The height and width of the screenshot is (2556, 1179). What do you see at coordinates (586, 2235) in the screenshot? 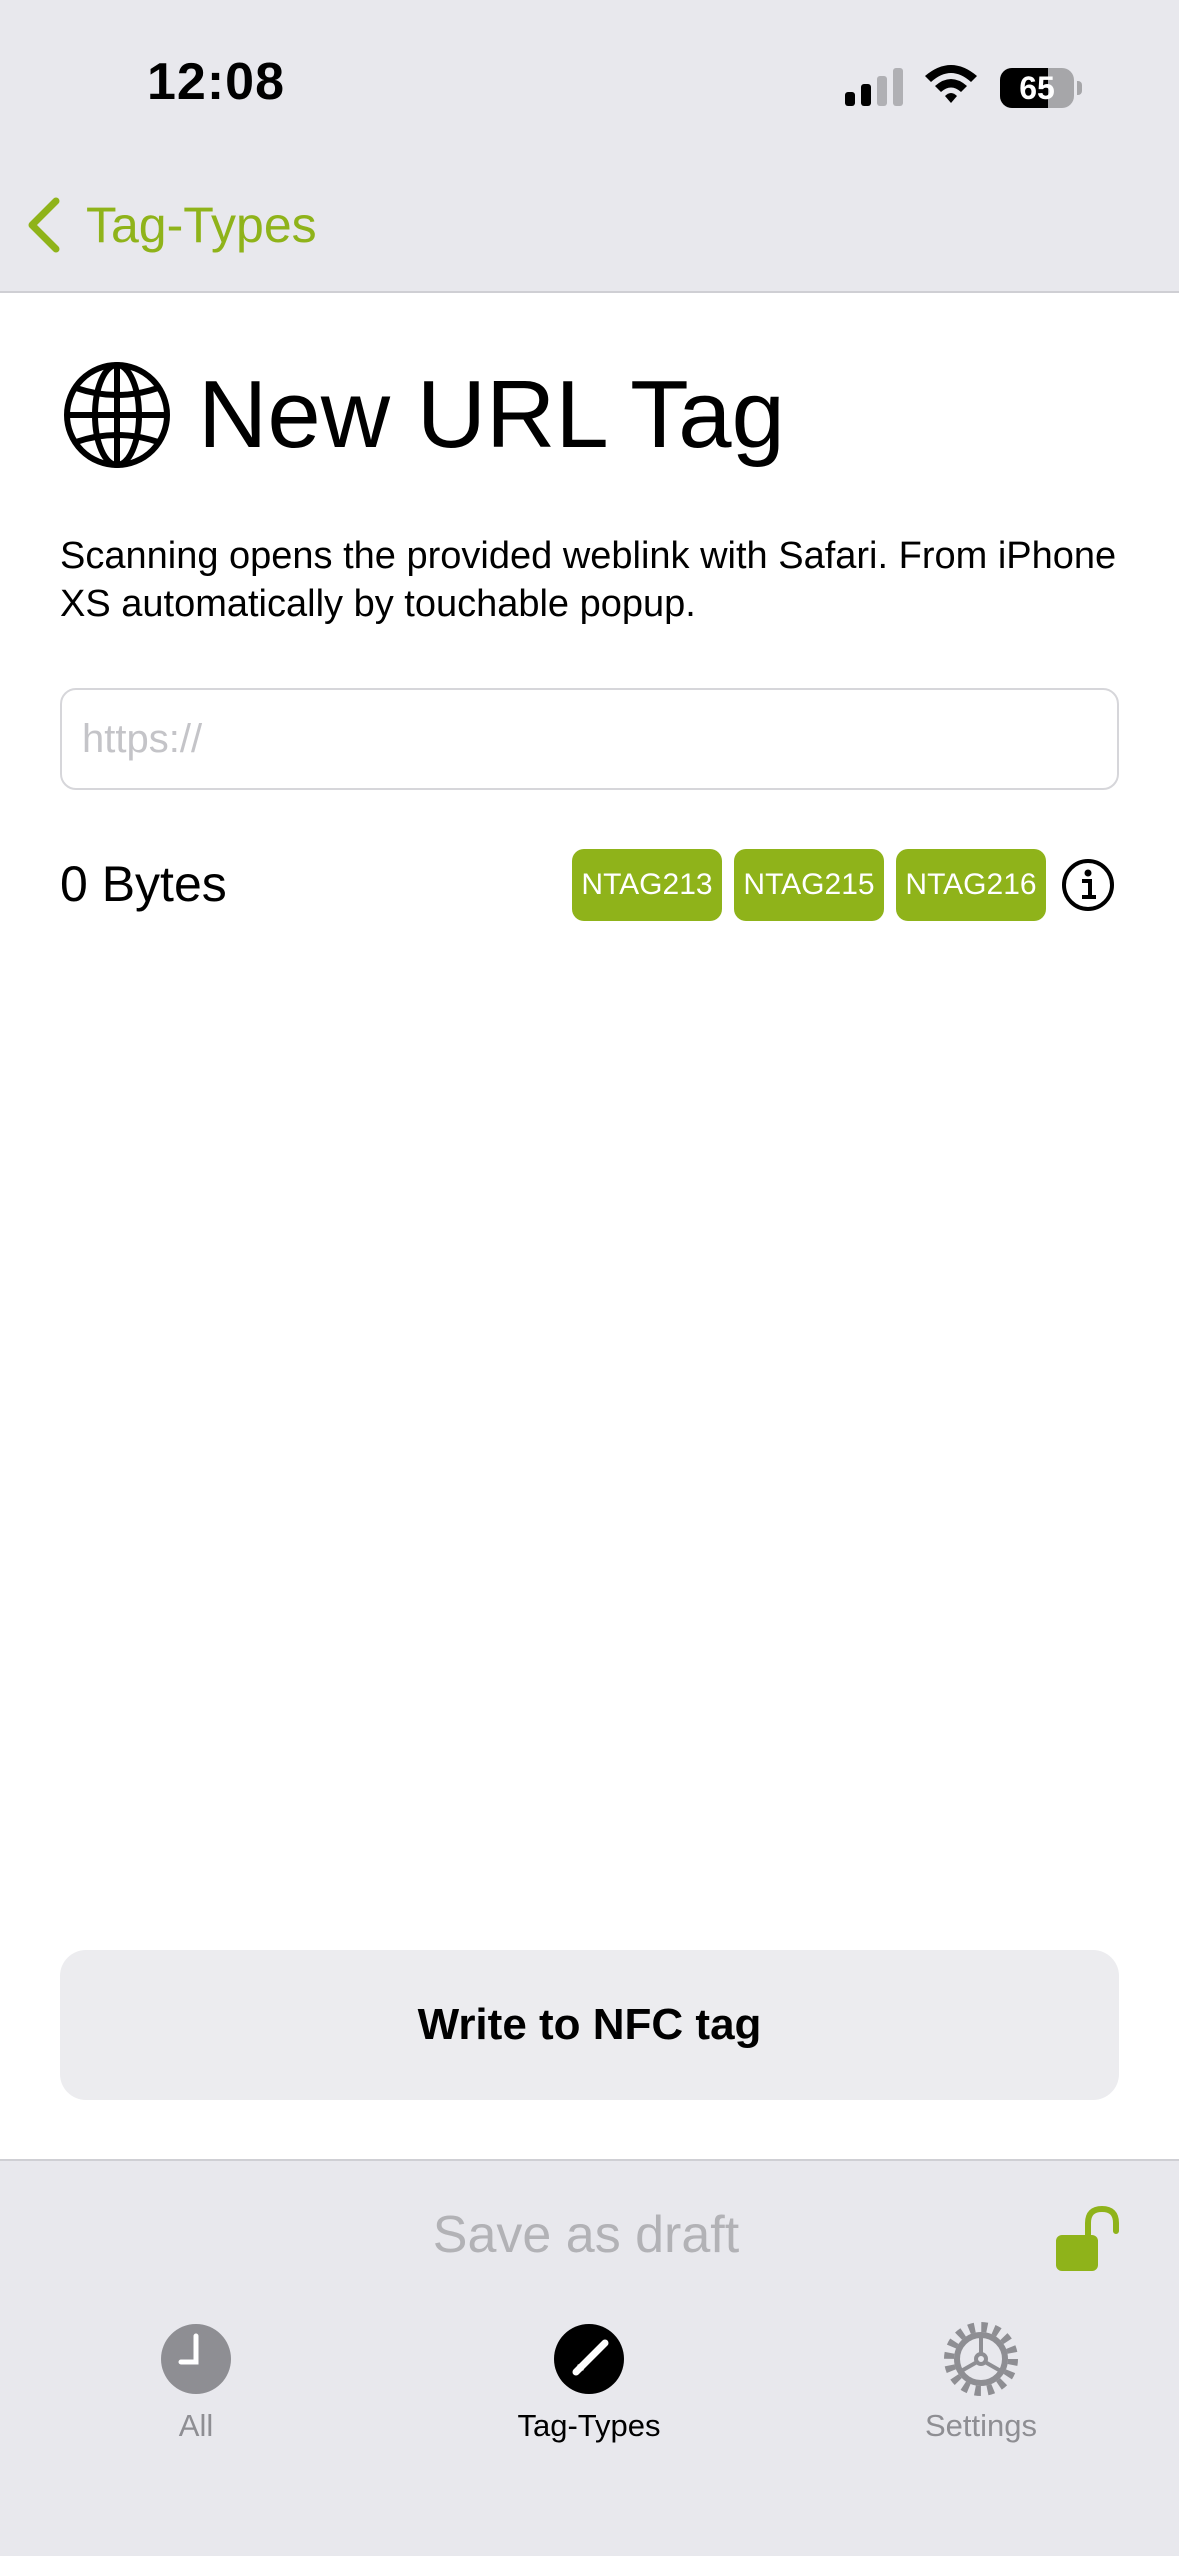
I see `save-as-draft-button: Save as draft` at bounding box center [586, 2235].